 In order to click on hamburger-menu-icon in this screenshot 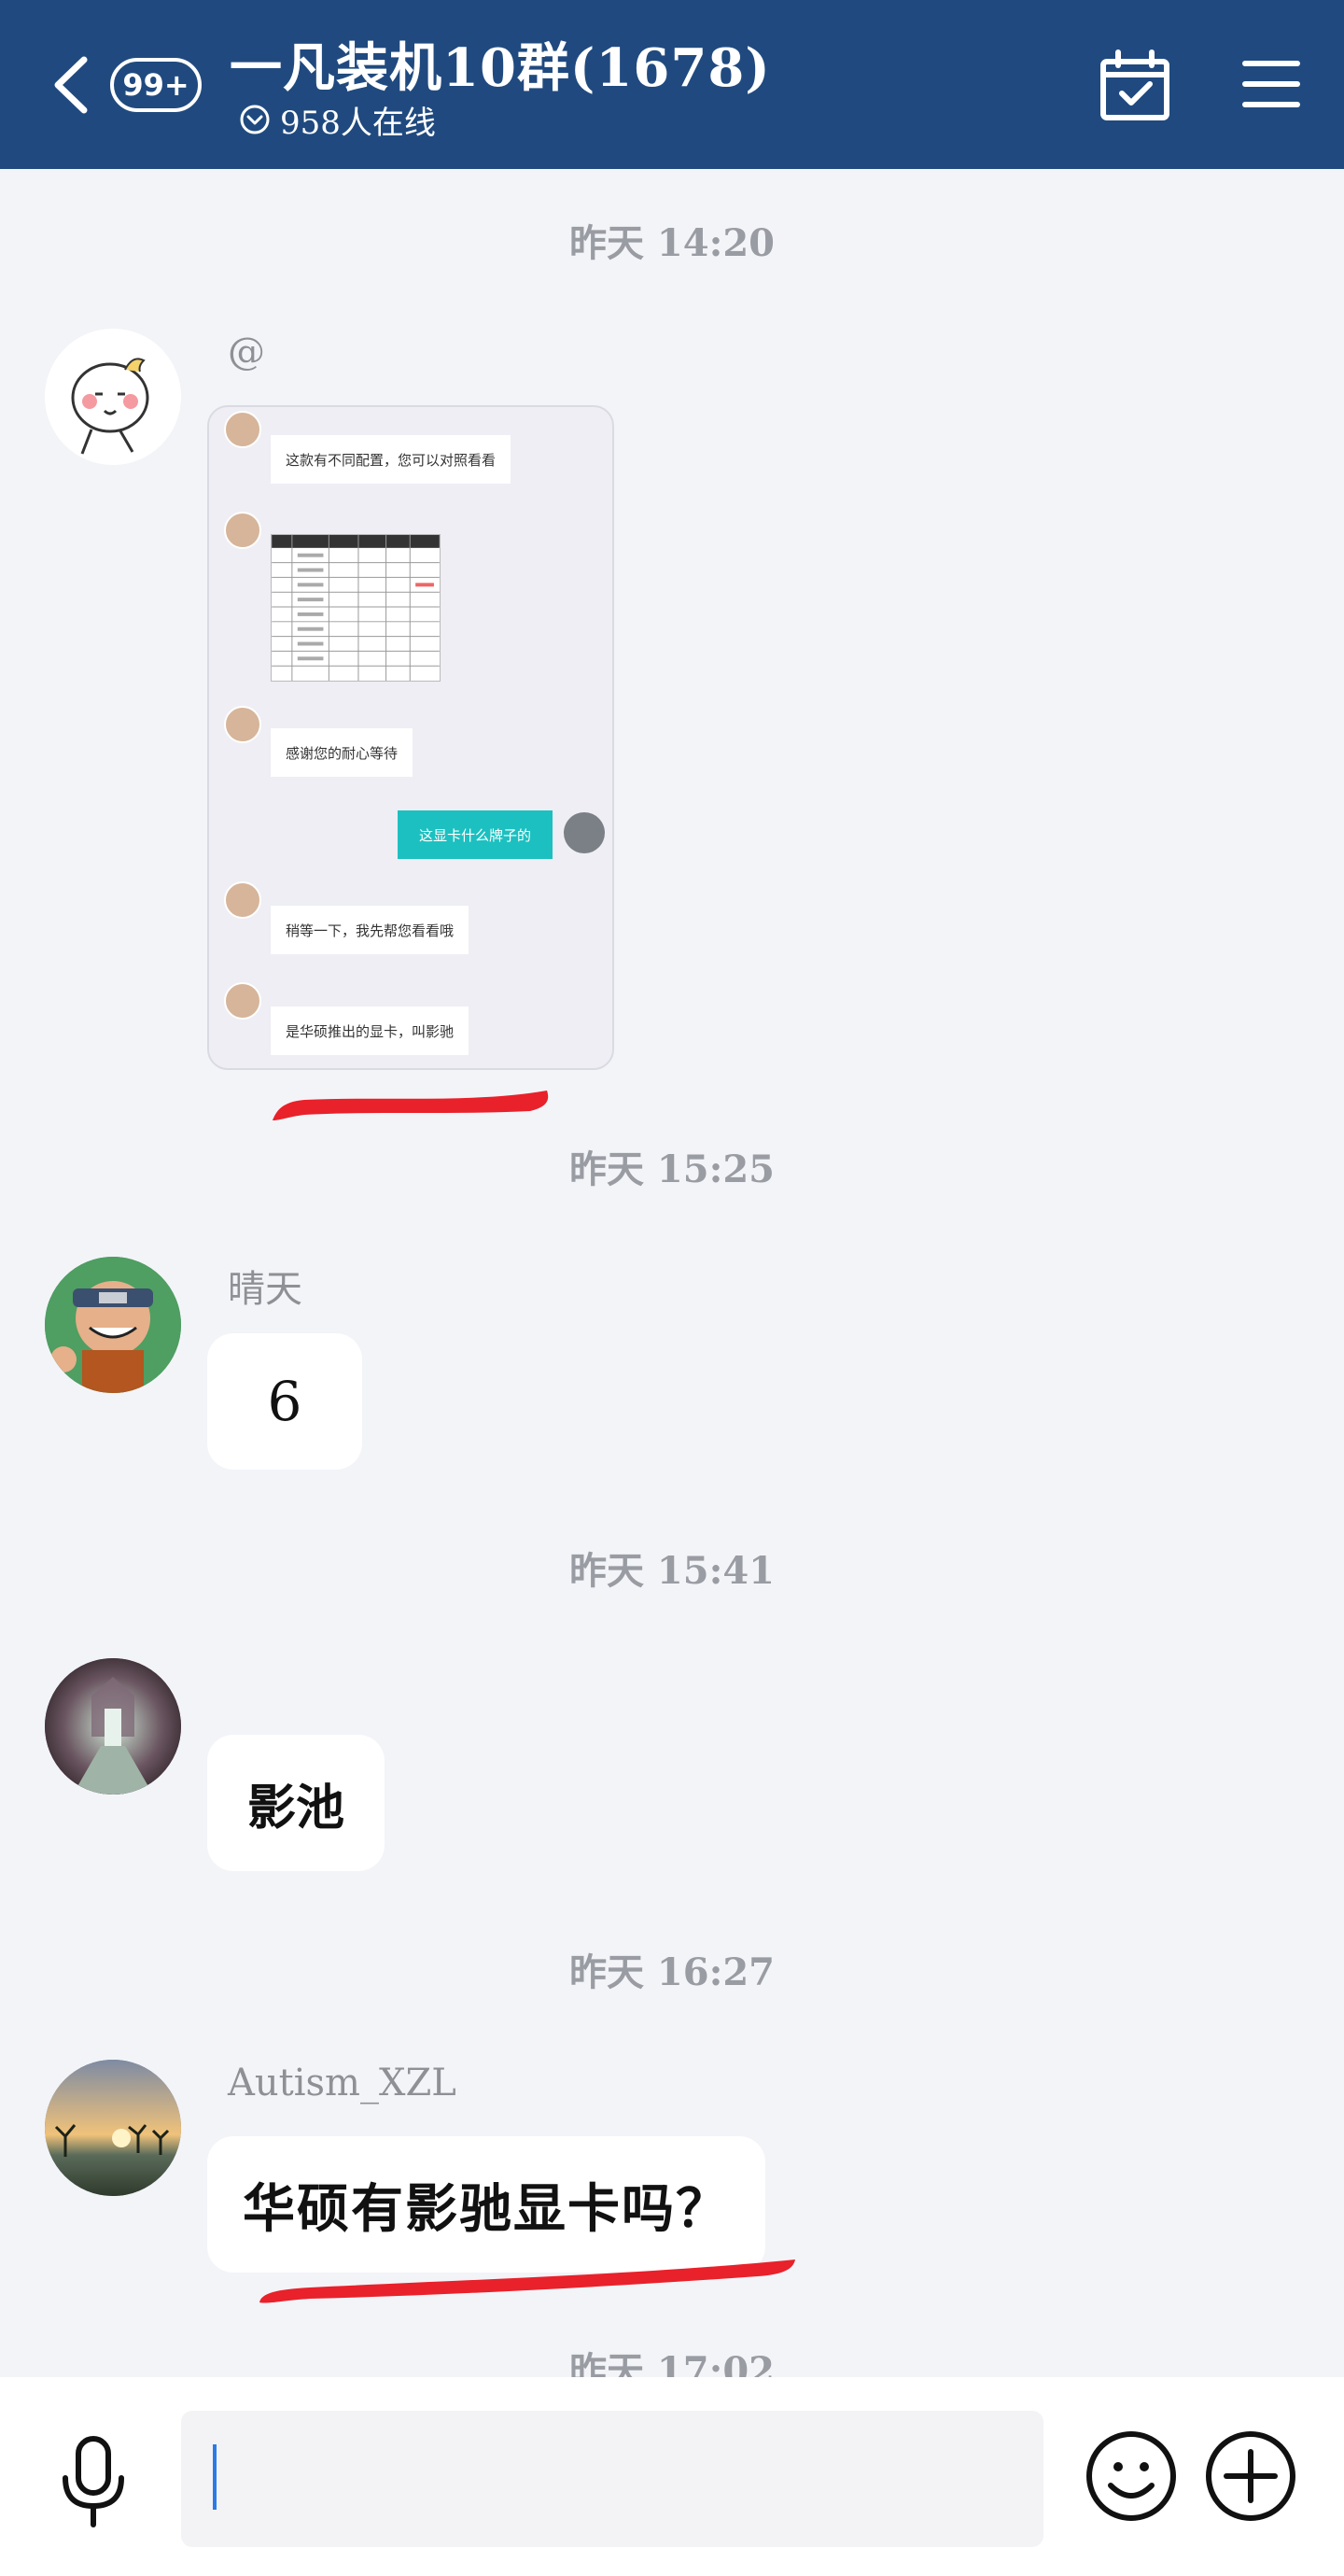, I will do `click(1271, 84)`.